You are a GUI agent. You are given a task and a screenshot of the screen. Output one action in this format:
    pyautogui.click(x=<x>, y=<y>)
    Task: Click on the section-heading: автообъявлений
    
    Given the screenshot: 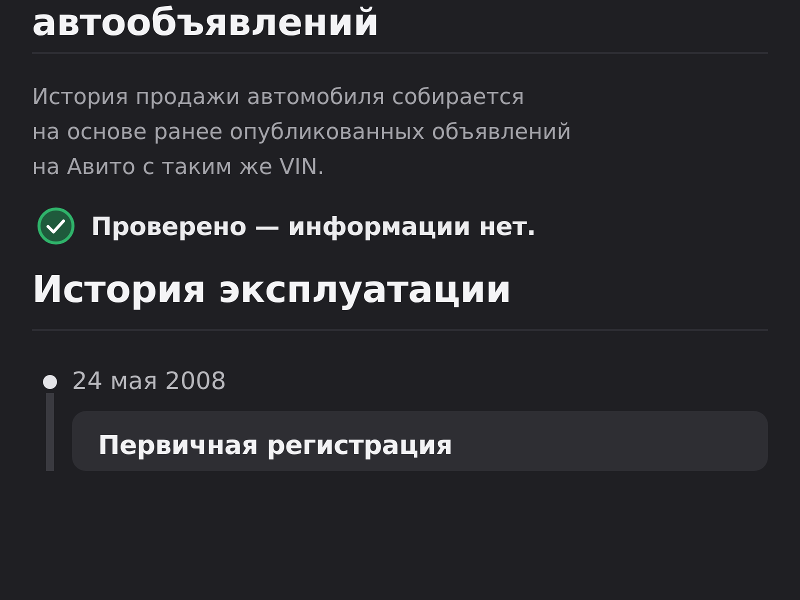 What is the action you would take?
    pyautogui.click(x=205, y=23)
    